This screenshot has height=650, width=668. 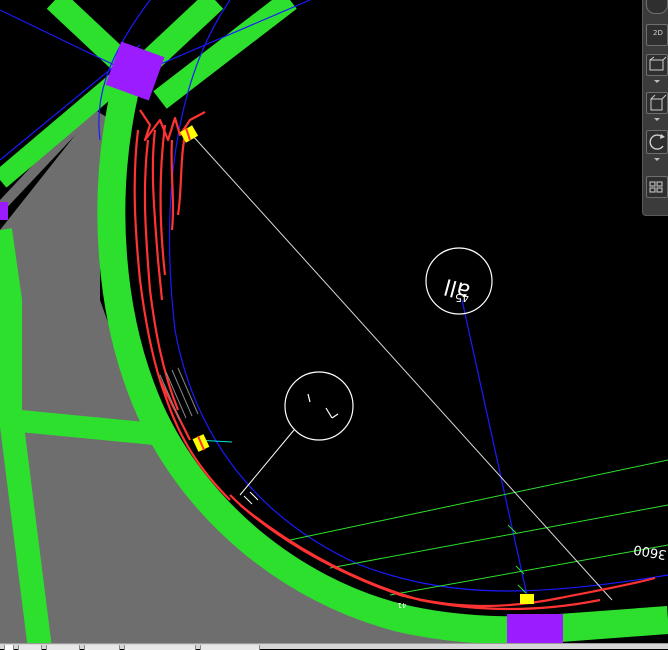 I want to click on road-right-branch, so click(x=225, y=54).